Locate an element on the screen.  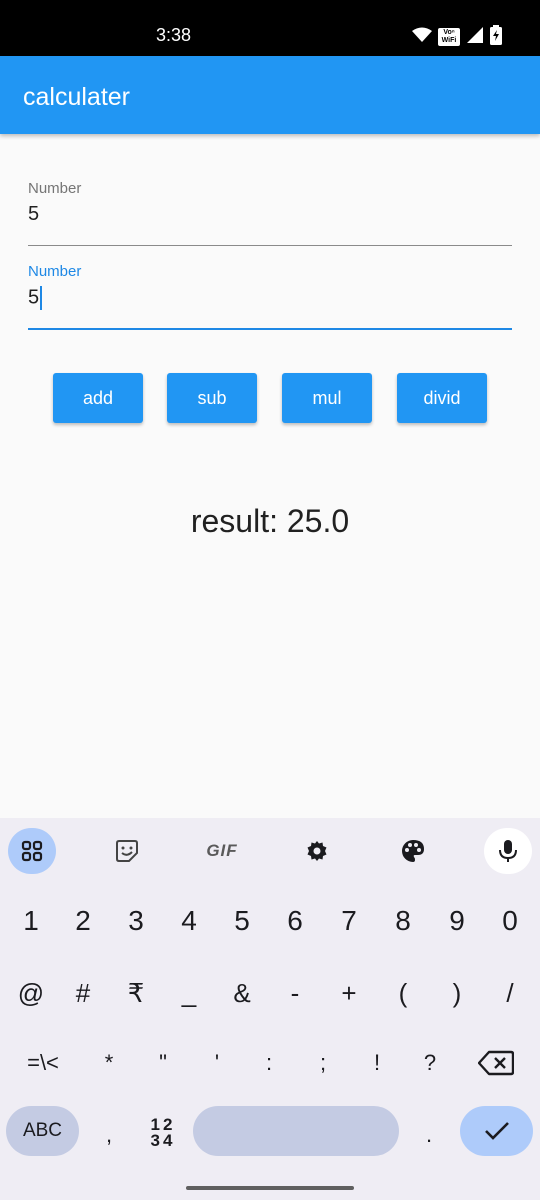
enter-key is located at coordinates (496, 1131).